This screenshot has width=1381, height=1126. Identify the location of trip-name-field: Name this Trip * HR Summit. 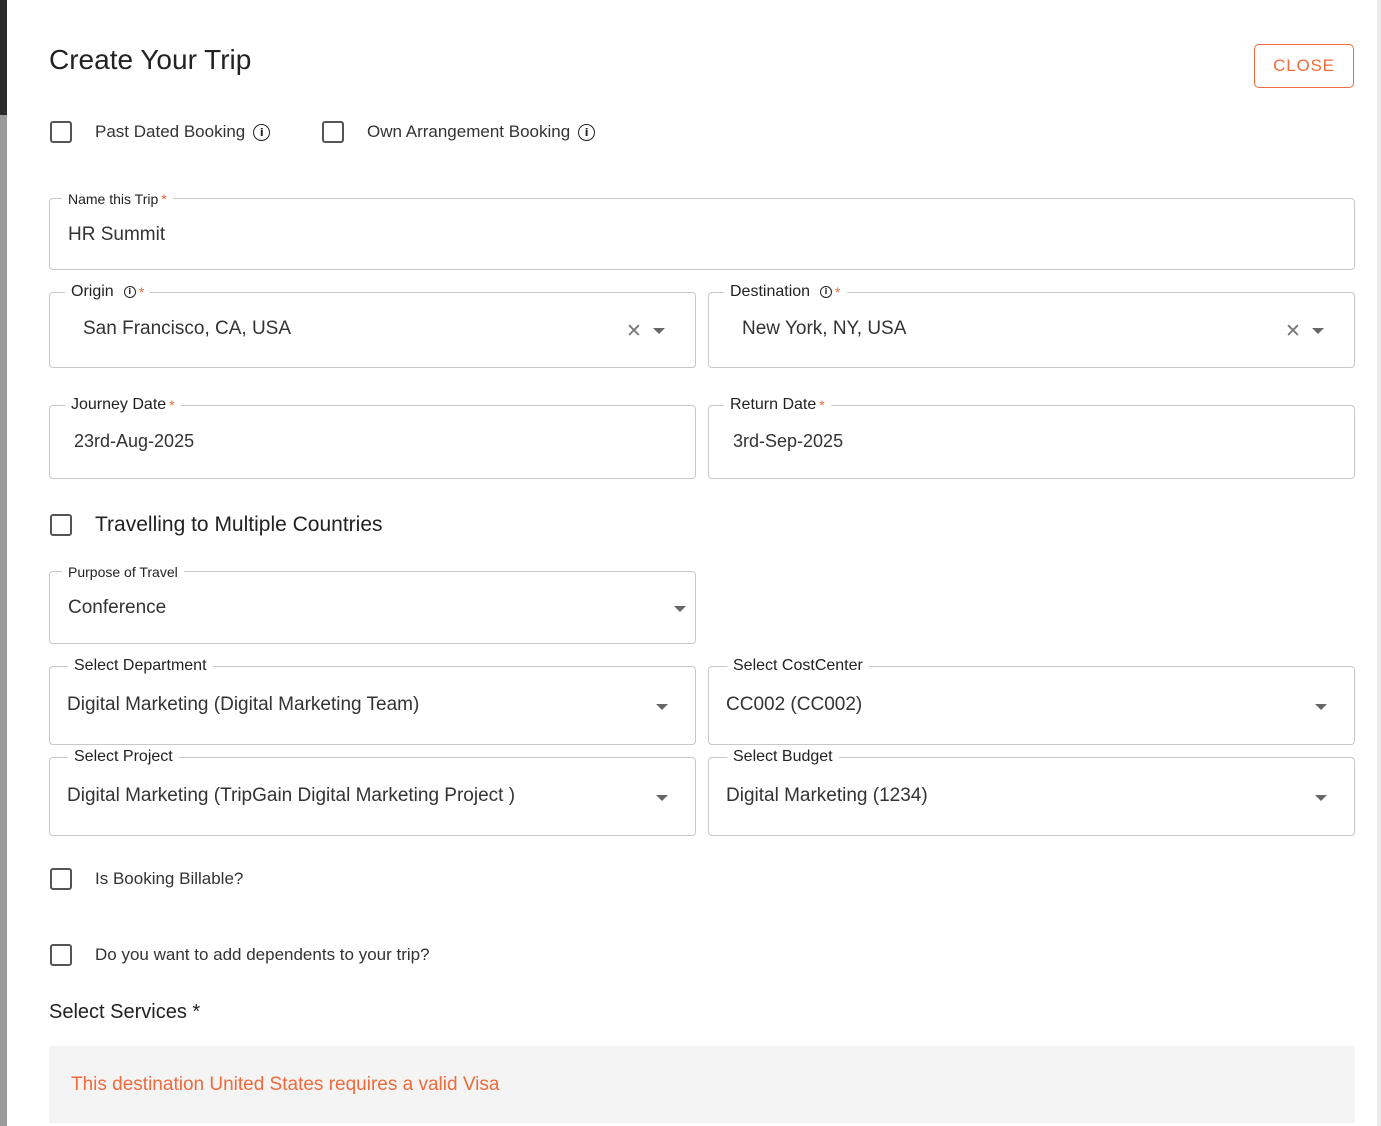
(702, 230).